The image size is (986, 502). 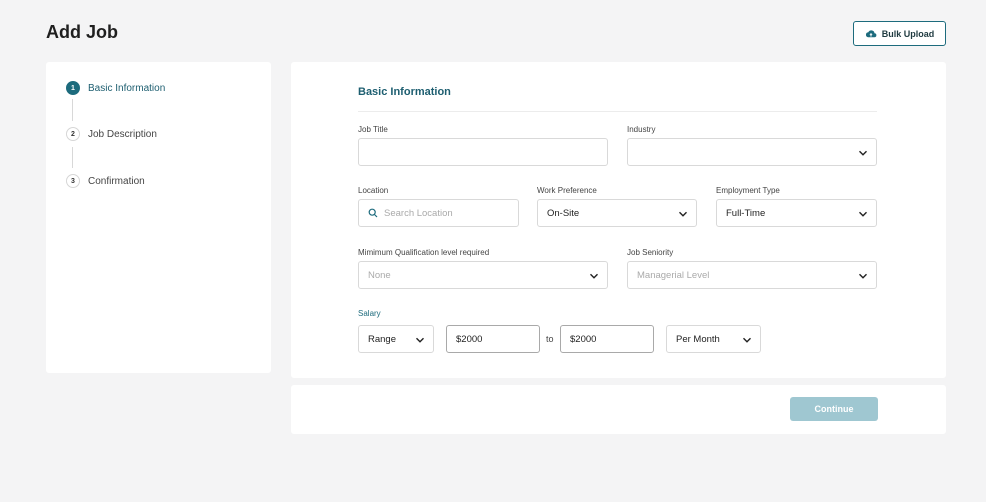 What do you see at coordinates (82, 32) in the screenshot?
I see `page-title: Add Job` at bounding box center [82, 32].